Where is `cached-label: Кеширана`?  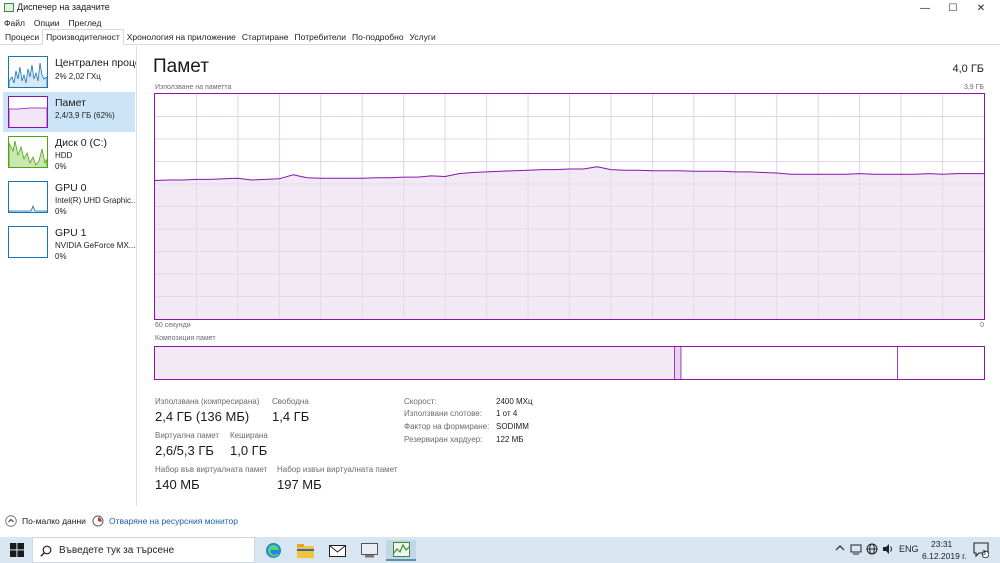 cached-label: Кеширана is located at coordinates (249, 435).